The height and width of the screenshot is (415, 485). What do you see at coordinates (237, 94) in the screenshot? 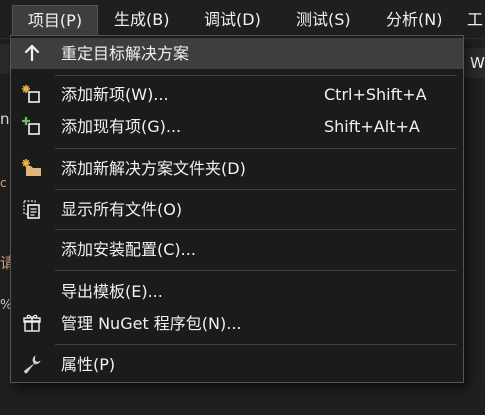
I see `menu-item-add-new-item: 添加新项(W)... Ctrl+Shift+A` at bounding box center [237, 94].